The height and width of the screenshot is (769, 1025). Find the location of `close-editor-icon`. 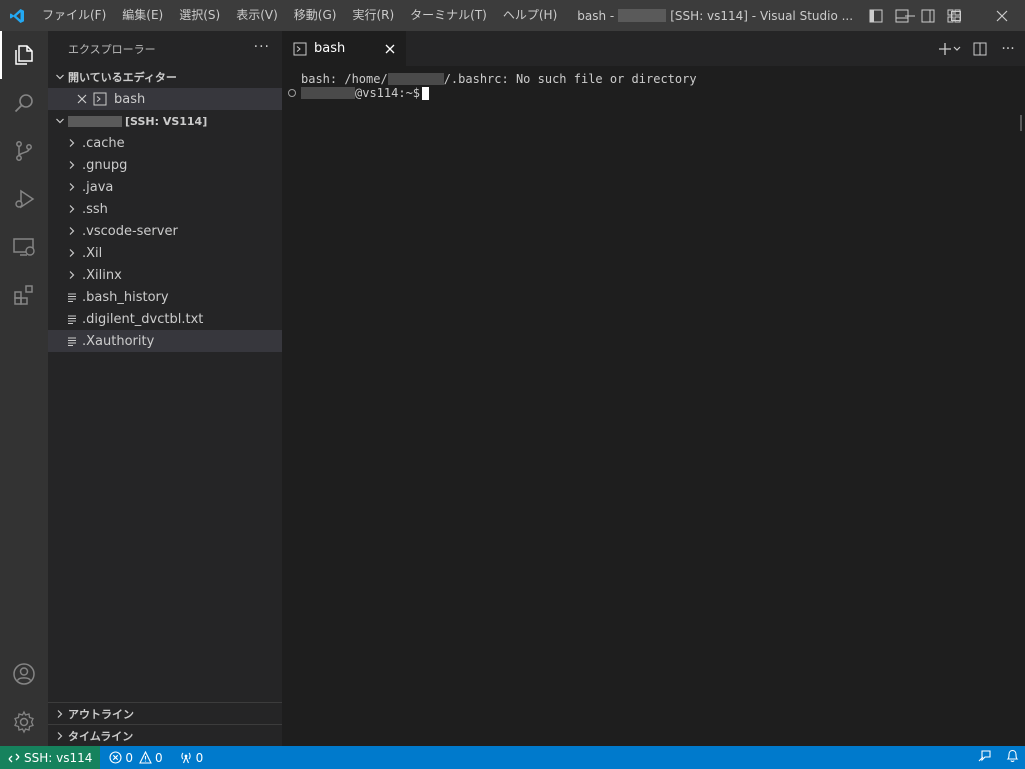

close-editor-icon is located at coordinates (82, 99).